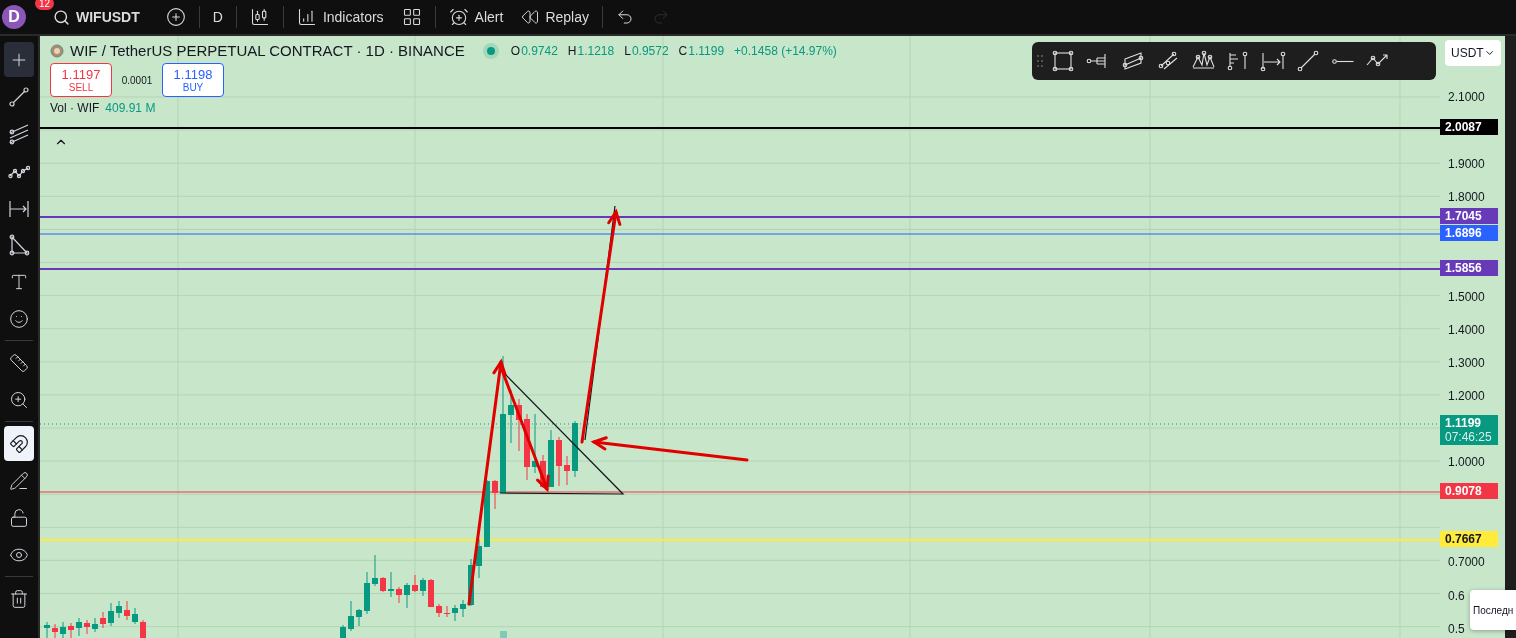 The width and height of the screenshot is (1516, 638). I want to click on price-tick: 1.2000, so click(1466, 396).